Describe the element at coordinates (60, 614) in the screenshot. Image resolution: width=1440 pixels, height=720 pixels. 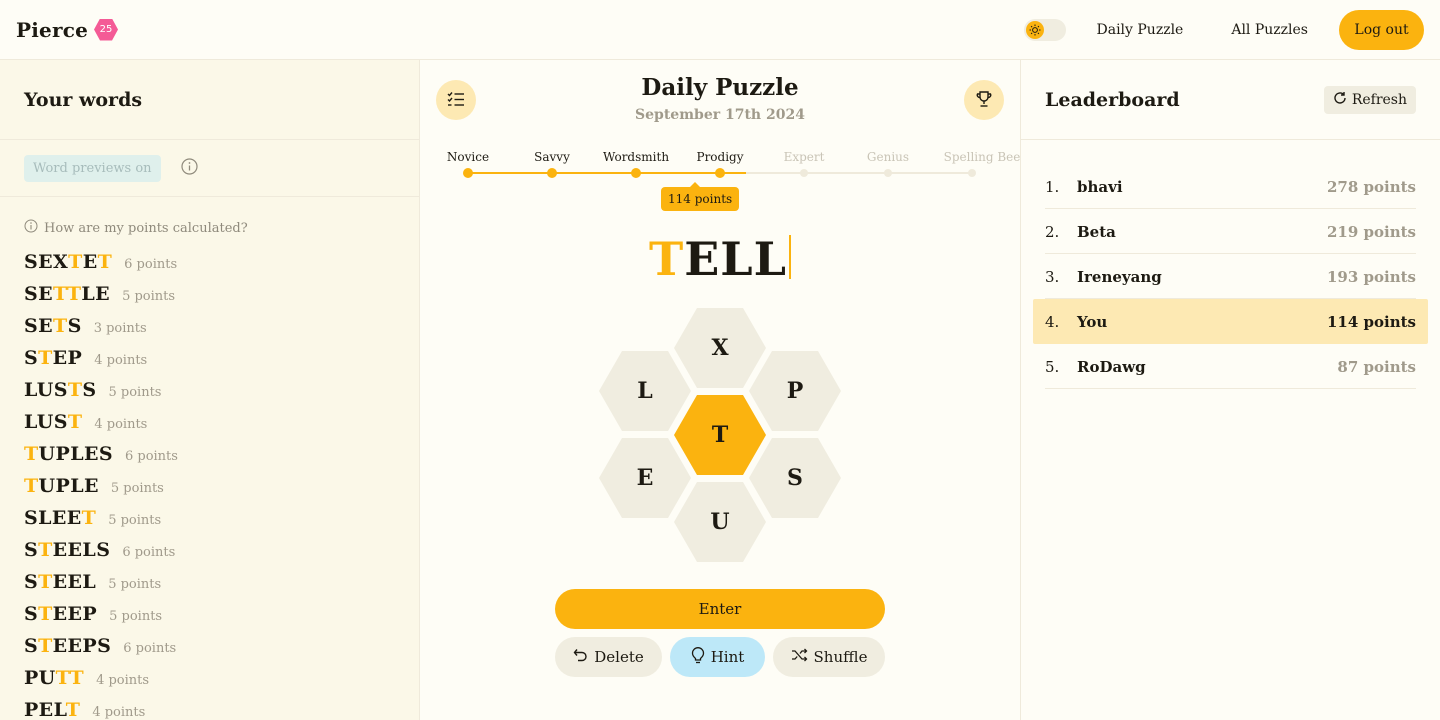
I see `word-text: STEEP` at that location.